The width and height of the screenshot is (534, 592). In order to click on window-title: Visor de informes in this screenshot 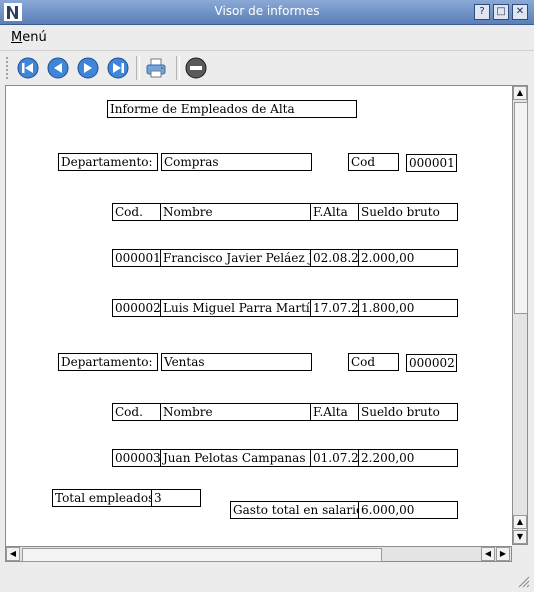, I will do `click(267, 11)`.